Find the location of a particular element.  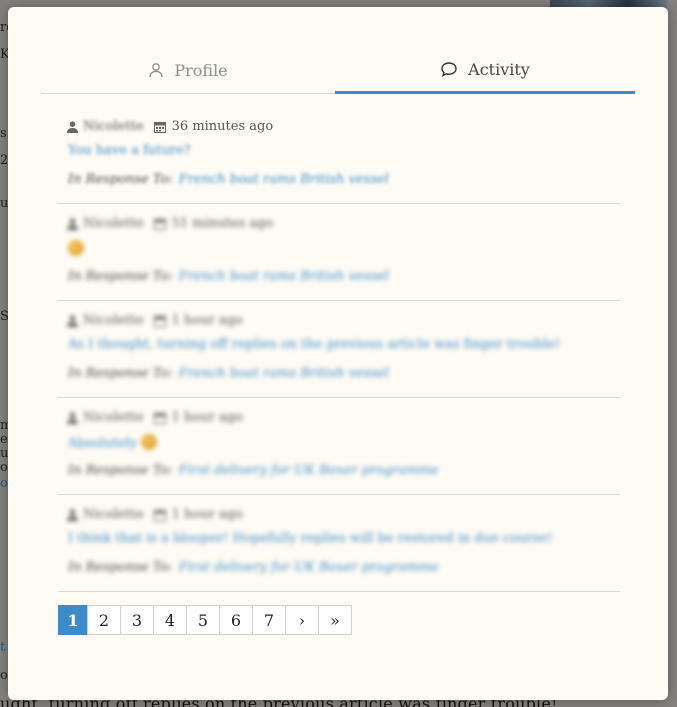

activity-message: You have a future? is located at coordinates (129, 150).